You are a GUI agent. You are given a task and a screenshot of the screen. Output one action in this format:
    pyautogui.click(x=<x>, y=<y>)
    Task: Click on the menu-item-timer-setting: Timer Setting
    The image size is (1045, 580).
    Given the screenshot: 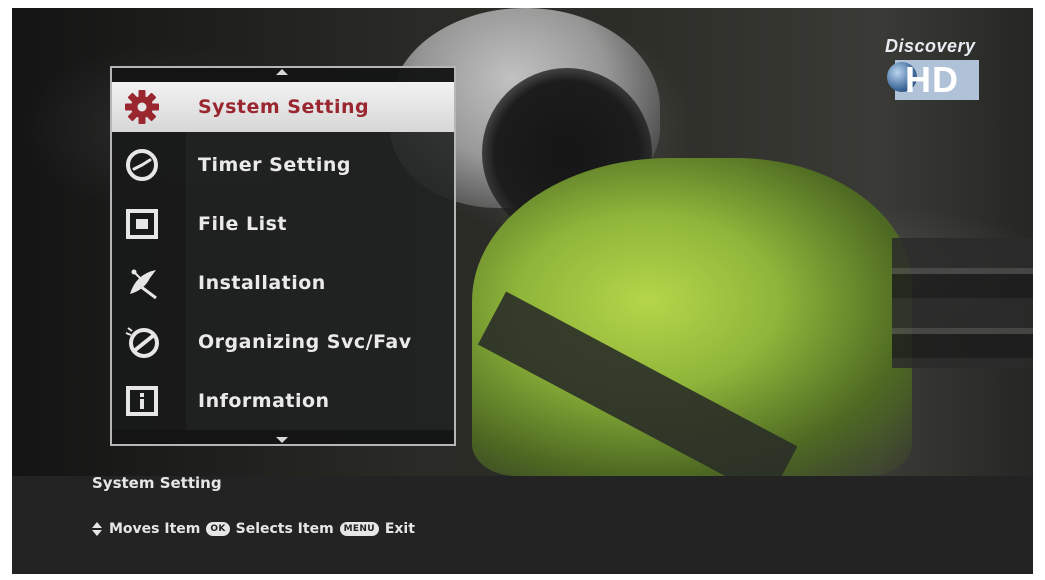 What is the action you would take?
    pyautogui.click(x=283, y=165)
    